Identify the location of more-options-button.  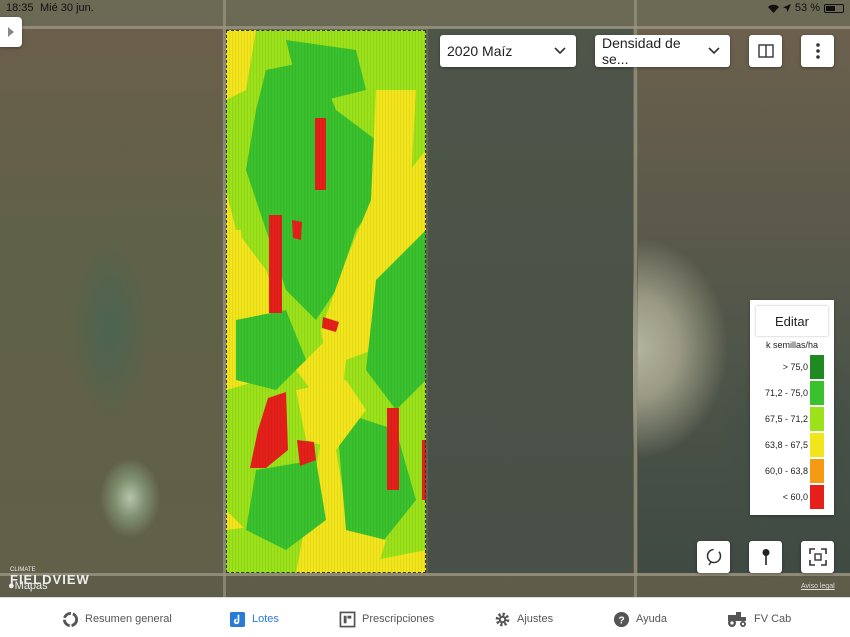
(817, 51).